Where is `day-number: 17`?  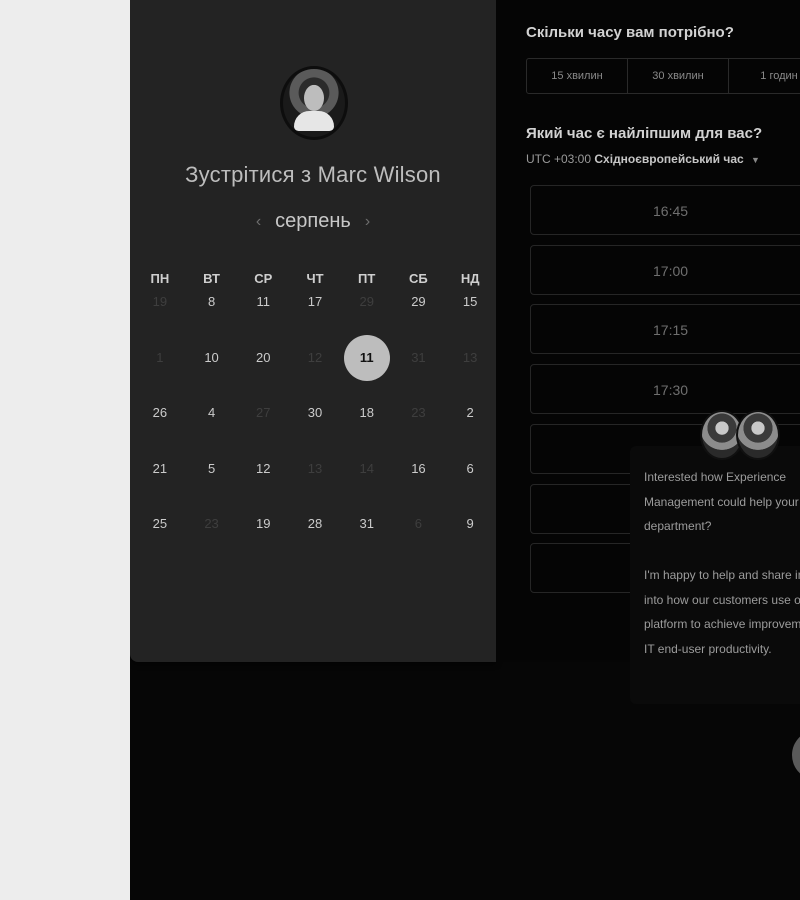 day-number: 17 is located at coordinates (315, 301).